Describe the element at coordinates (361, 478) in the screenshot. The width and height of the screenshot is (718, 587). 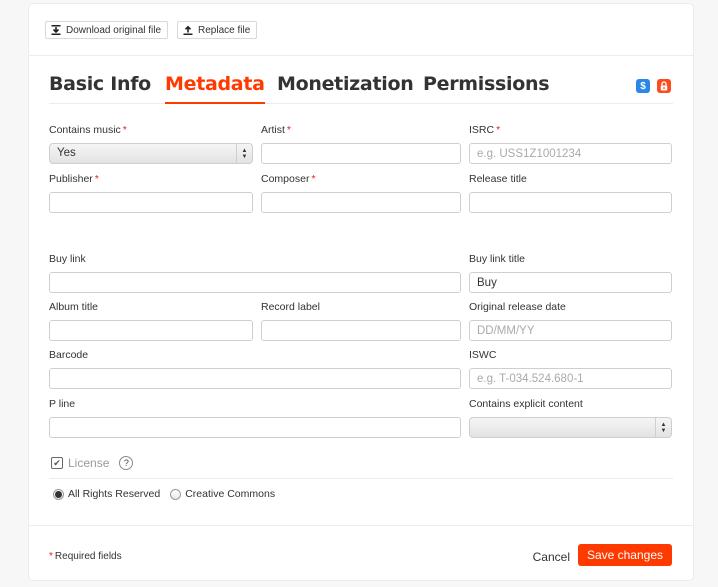
I see `divider` at that location.